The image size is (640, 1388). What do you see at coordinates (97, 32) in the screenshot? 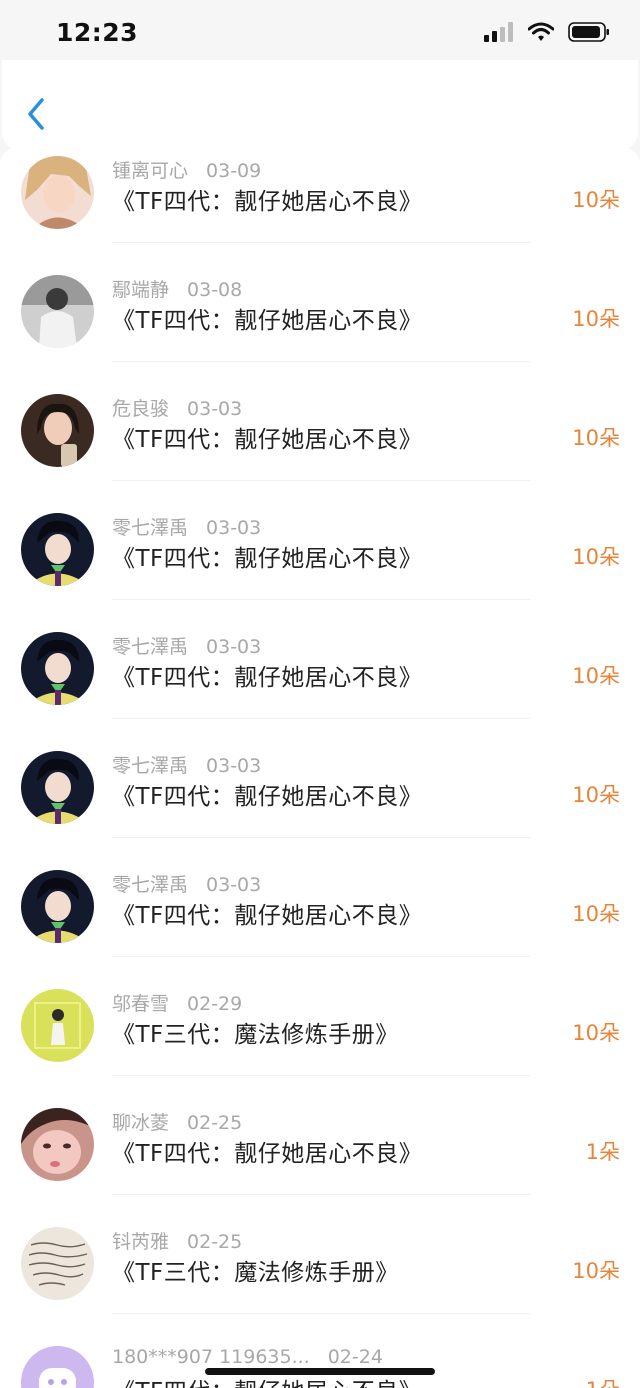
I see `status-time: 12:23` at bounding box center [97, 32].